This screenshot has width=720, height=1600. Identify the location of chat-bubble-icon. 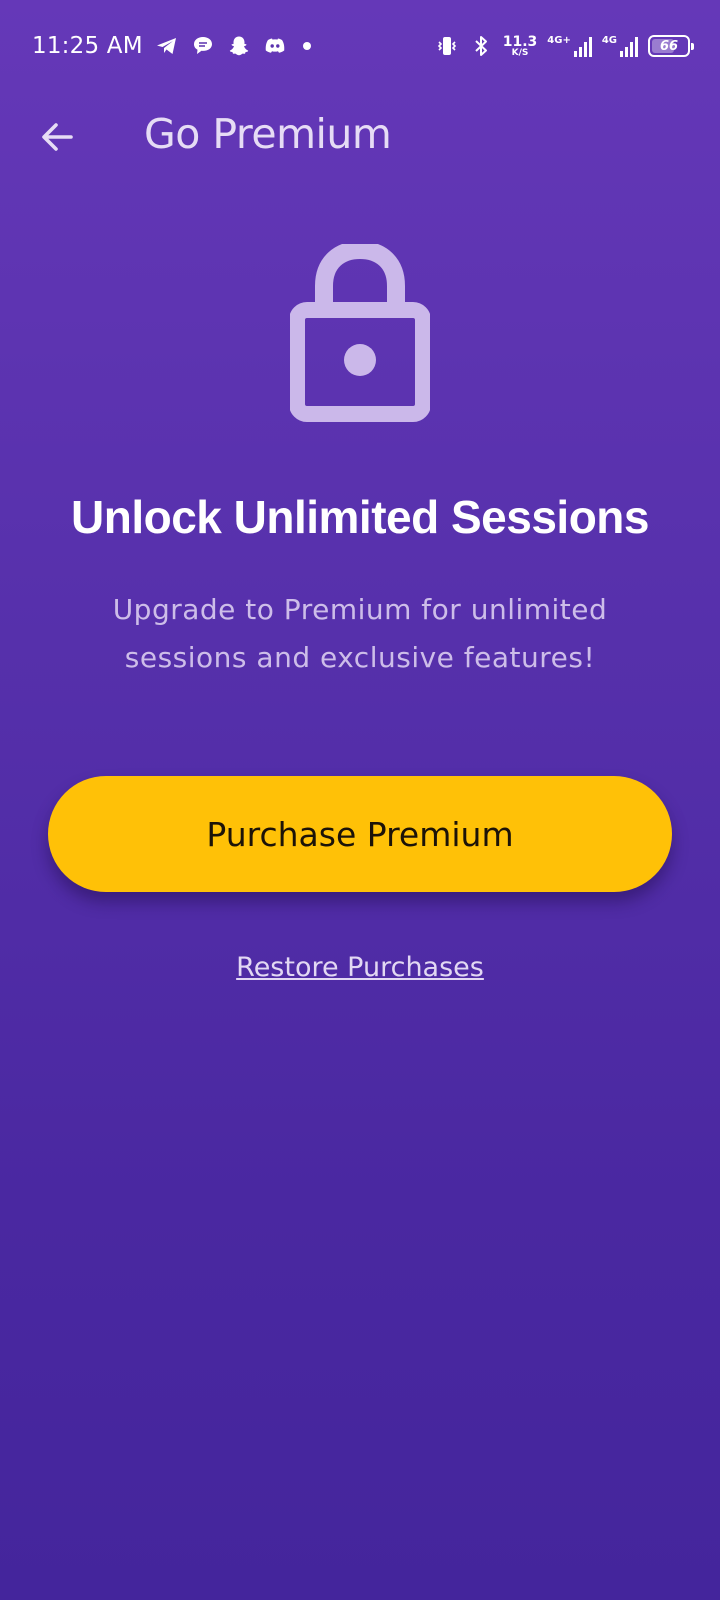
(202, 45).